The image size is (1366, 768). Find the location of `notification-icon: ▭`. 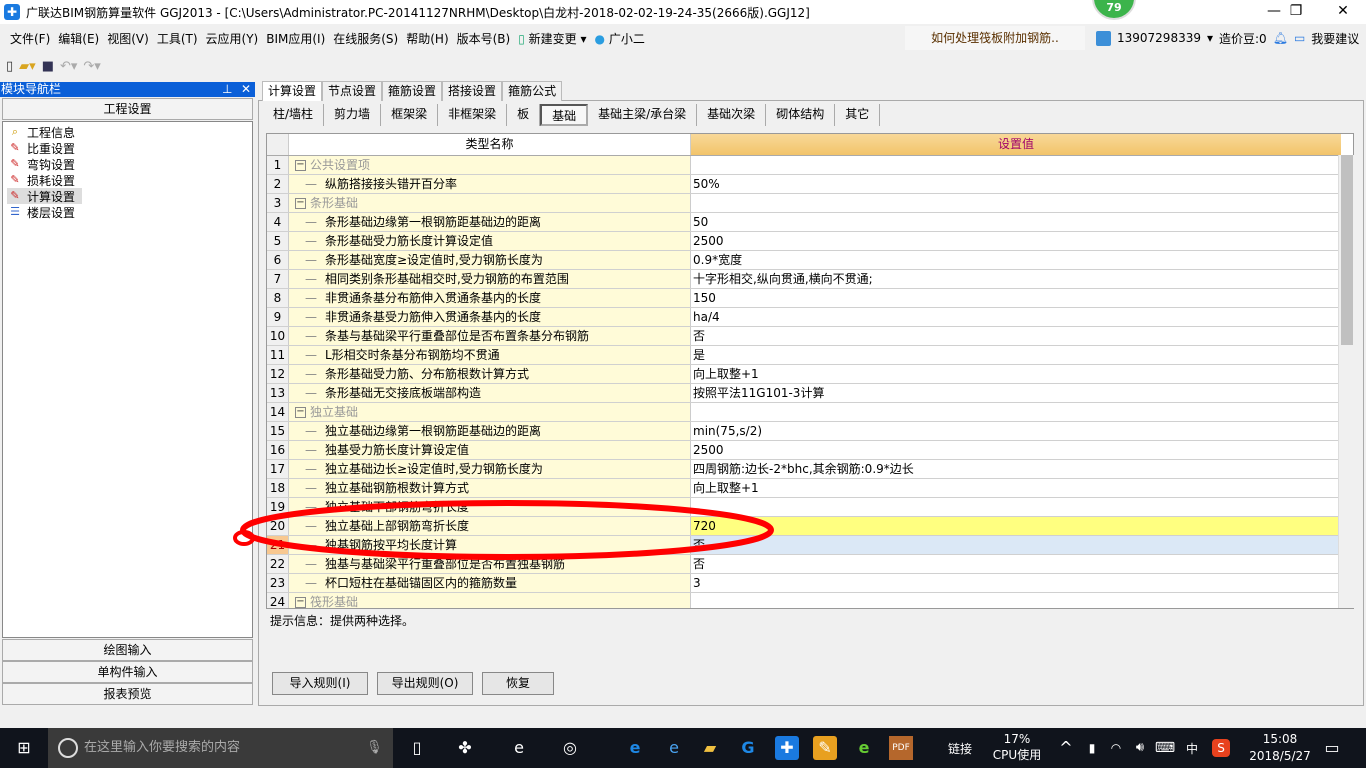

notification-icon: ▭ is located at coordinates (1332, 748).